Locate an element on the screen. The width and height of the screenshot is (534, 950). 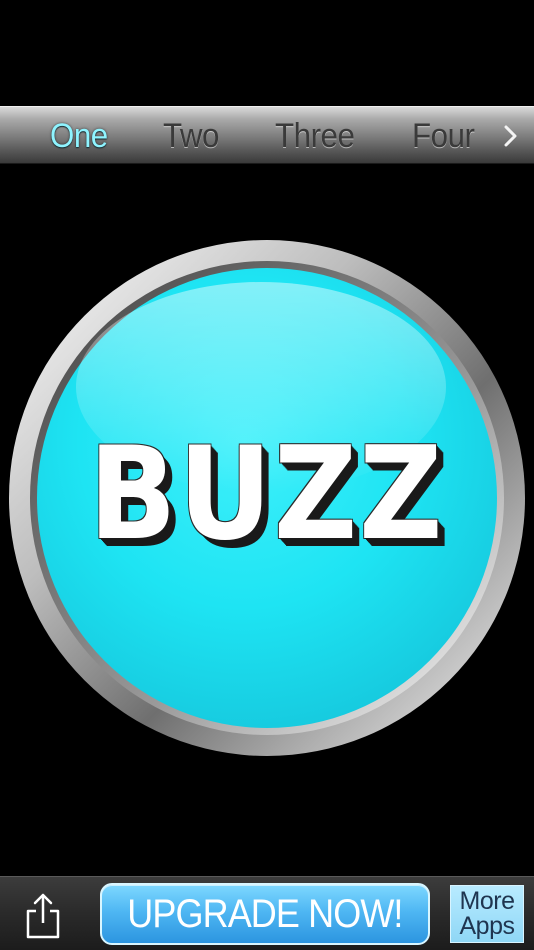
more-apps-button: More Apps is located at coordinates (487, 914).